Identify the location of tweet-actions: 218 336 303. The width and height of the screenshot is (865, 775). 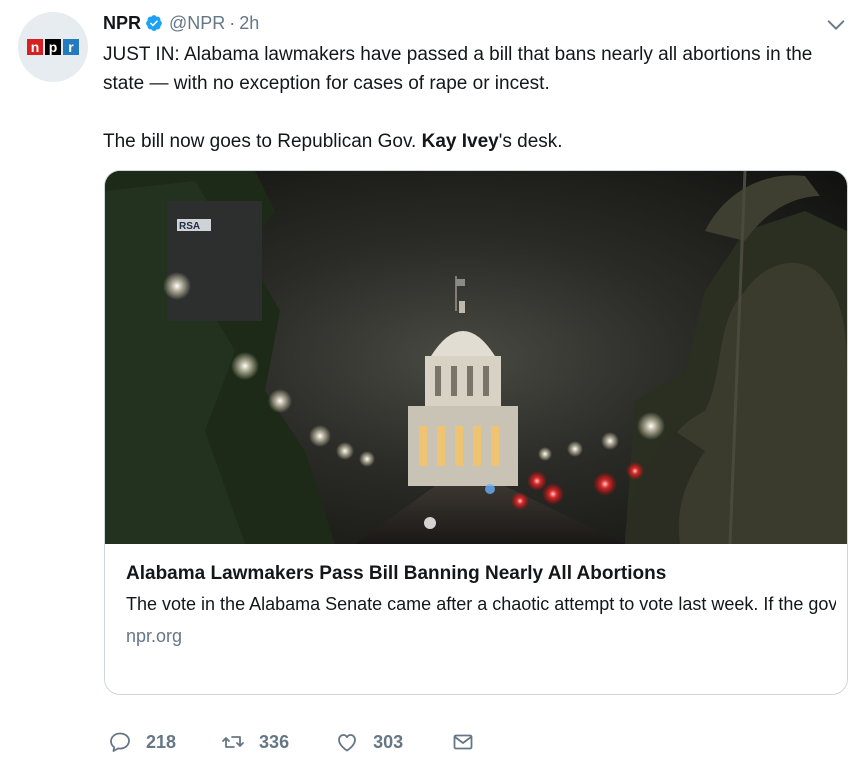
(291, 742).